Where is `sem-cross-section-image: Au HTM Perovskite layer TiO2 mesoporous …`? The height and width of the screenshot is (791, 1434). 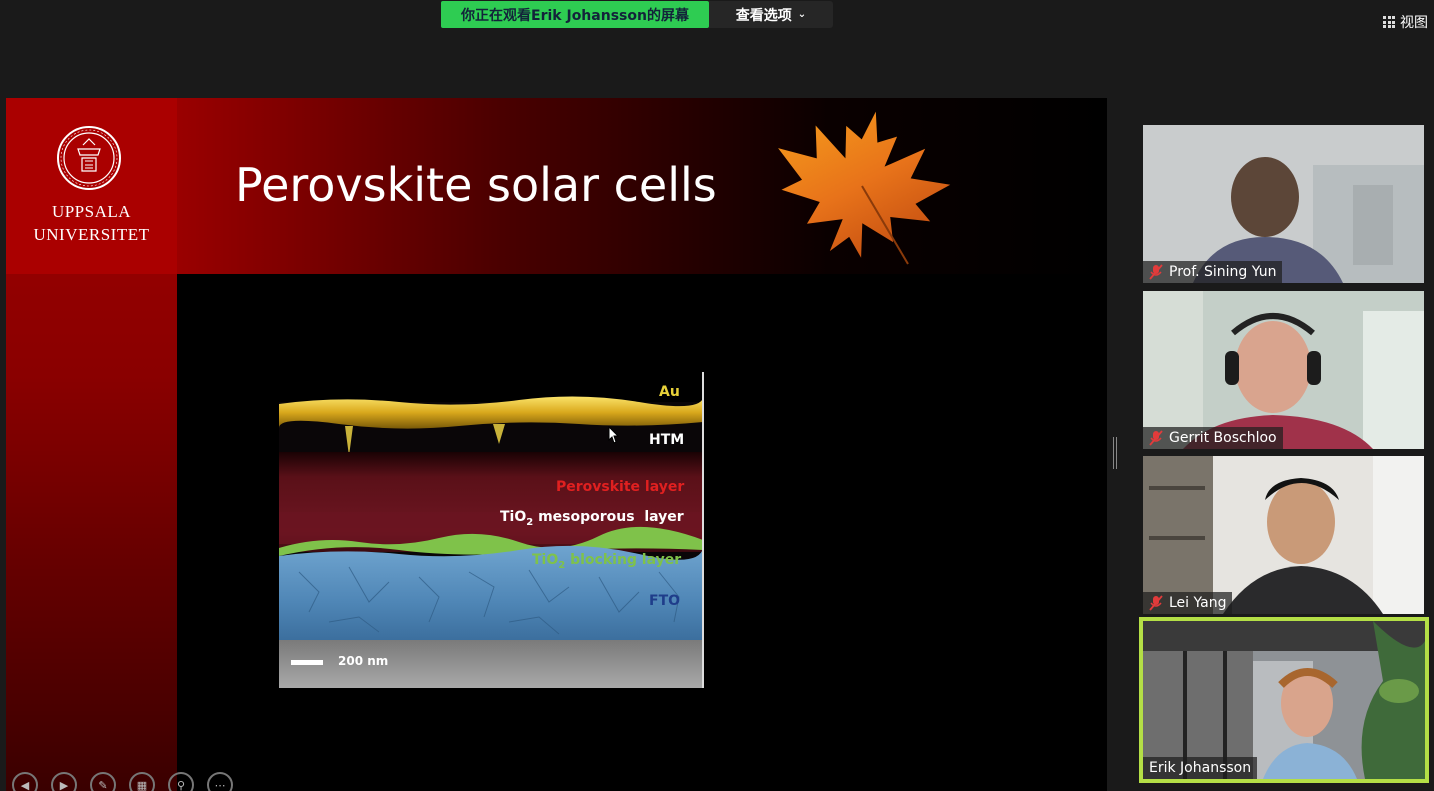
sem-cross-section-image: Au HTM Perovskite layer TiO2 mesoporous … is located at coordinates (491, 530).